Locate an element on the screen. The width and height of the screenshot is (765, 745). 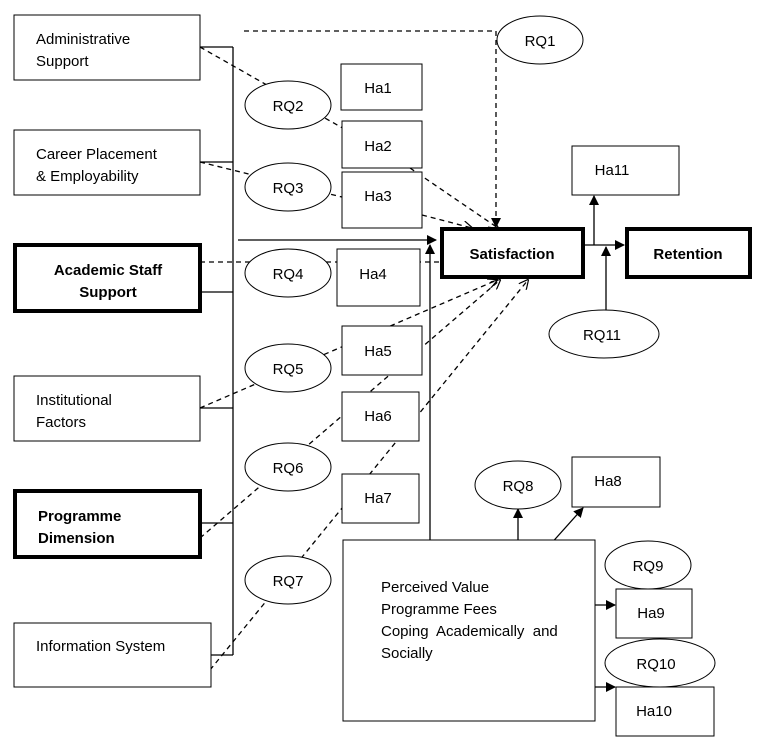
ha8-box: Ha8 is located at coordinates (616, 482).